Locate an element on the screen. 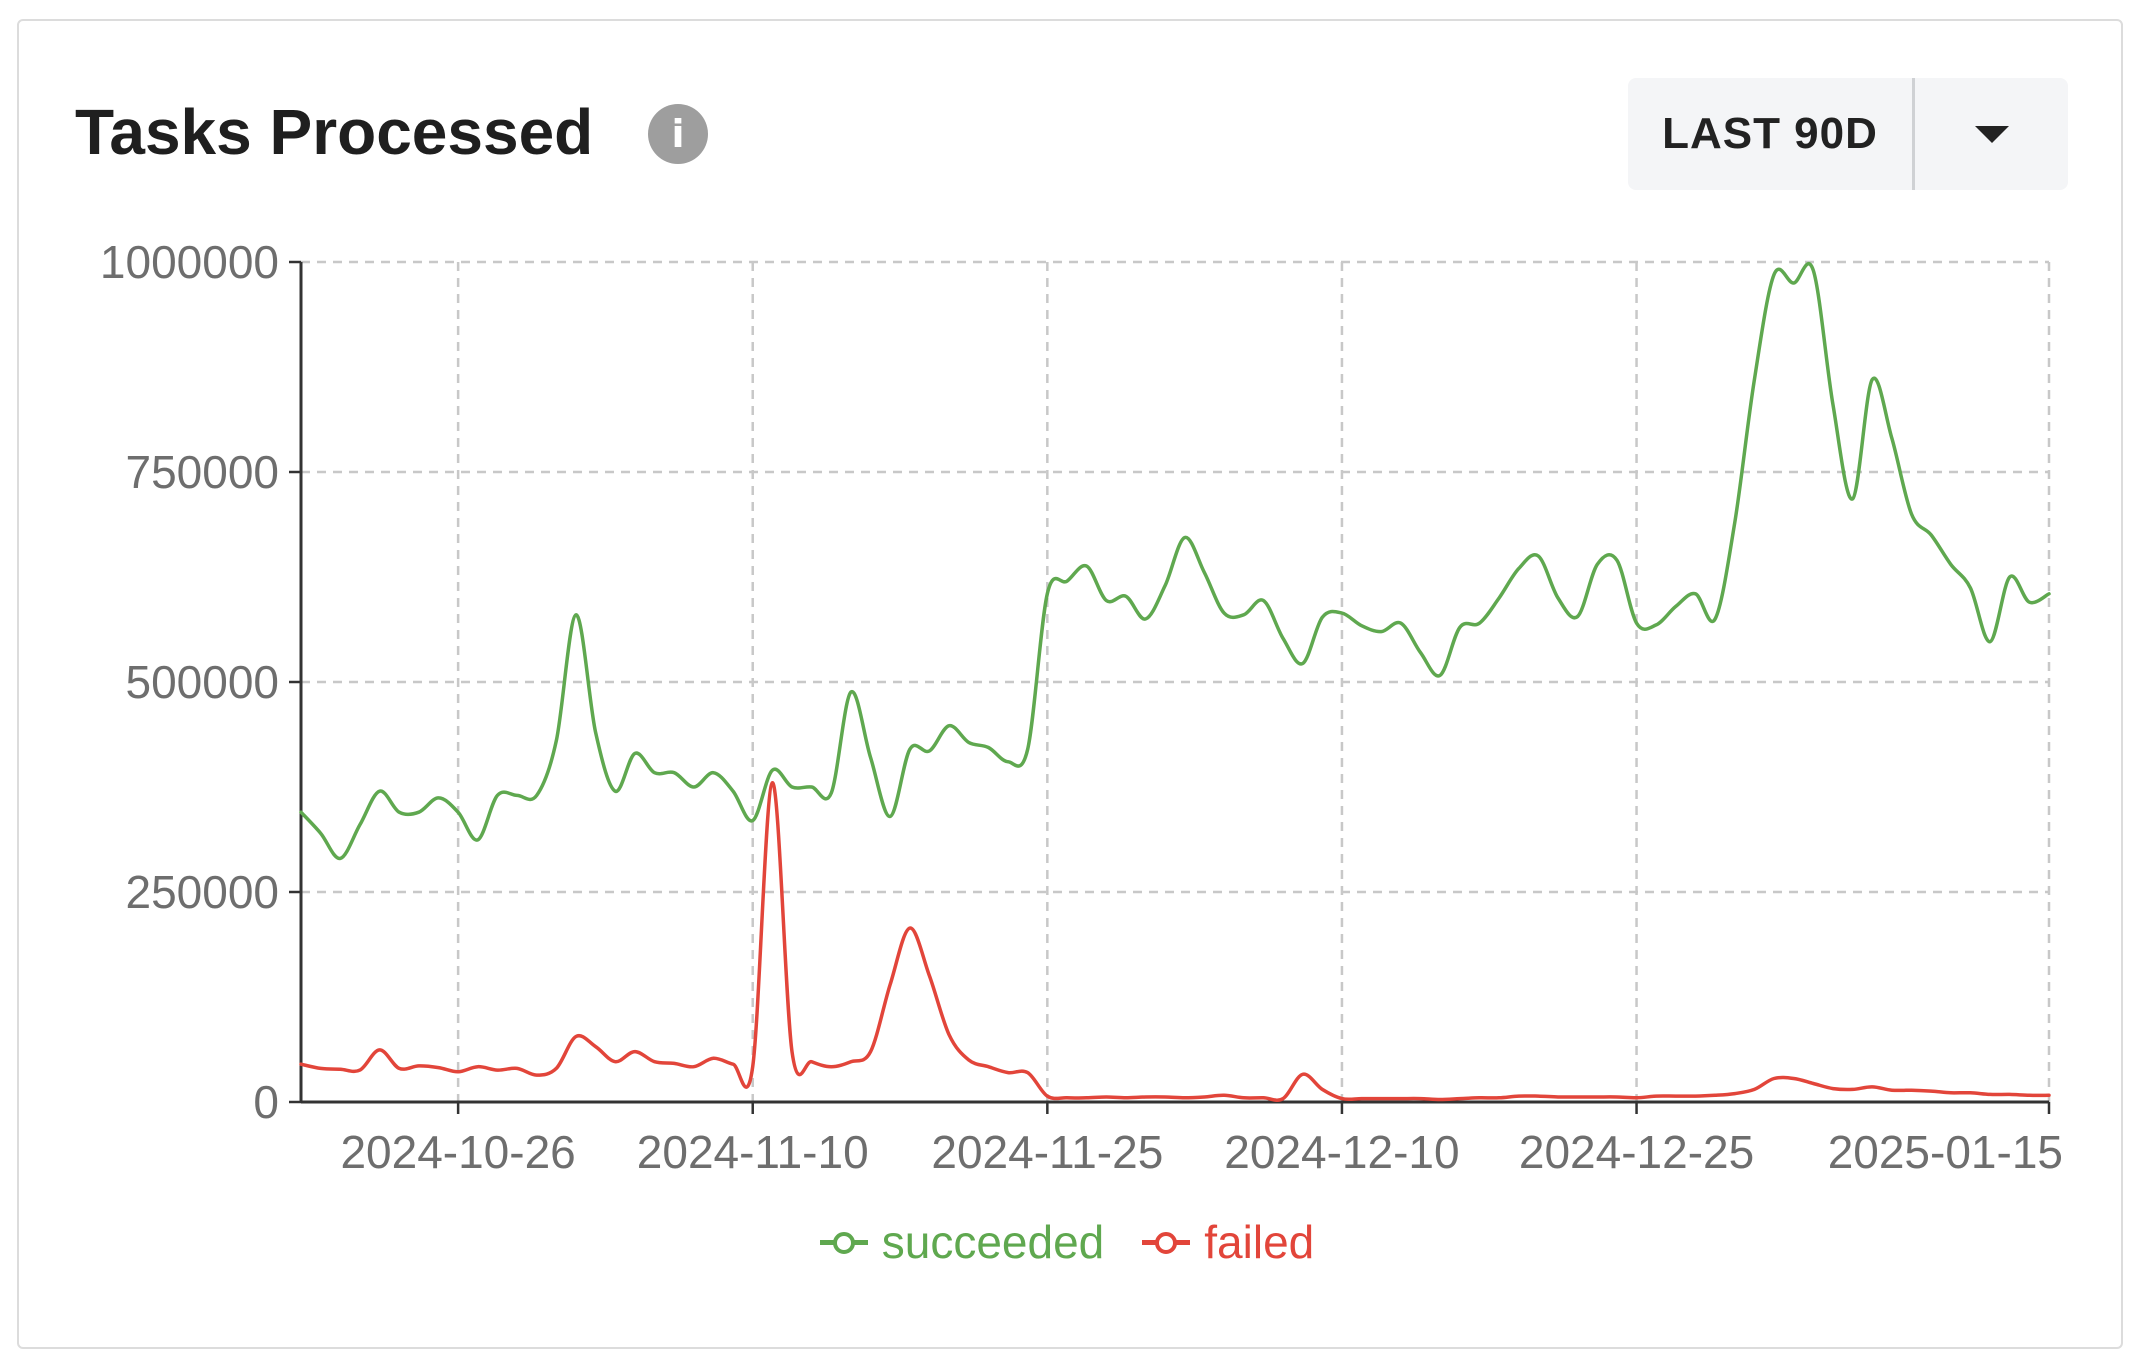 Image resolution: width=2134 pixels, height=1366 pixels. x-tick-label: 2024-12-10 is located at coordinates (1341, 1152).